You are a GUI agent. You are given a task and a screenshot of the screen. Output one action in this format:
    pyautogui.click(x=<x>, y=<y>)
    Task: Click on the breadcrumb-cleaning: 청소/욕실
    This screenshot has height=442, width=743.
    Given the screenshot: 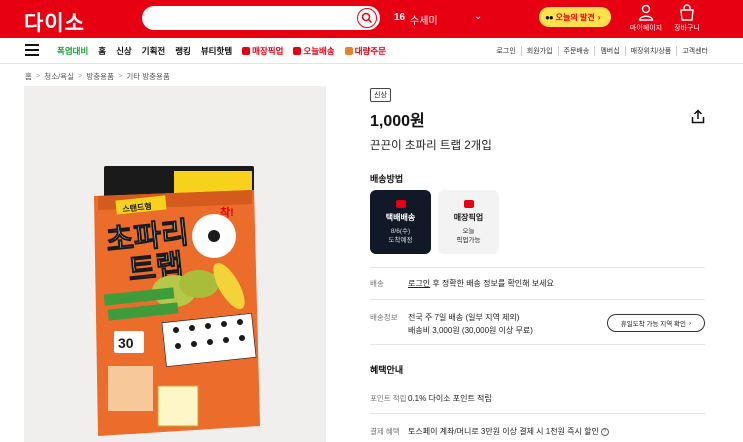 What is the action you would take?
    pyautogui.click(x=59, y=76)
    